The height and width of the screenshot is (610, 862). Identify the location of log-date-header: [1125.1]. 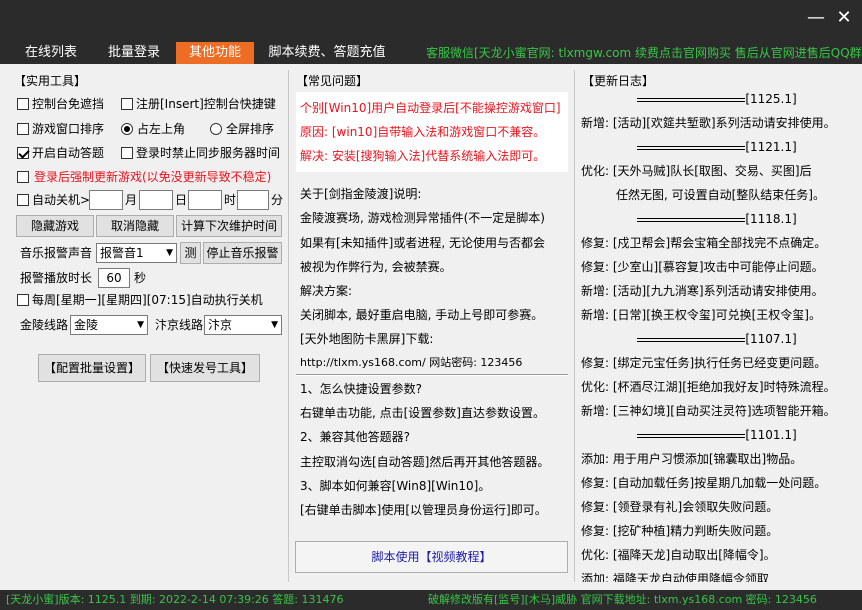
(717, 99).